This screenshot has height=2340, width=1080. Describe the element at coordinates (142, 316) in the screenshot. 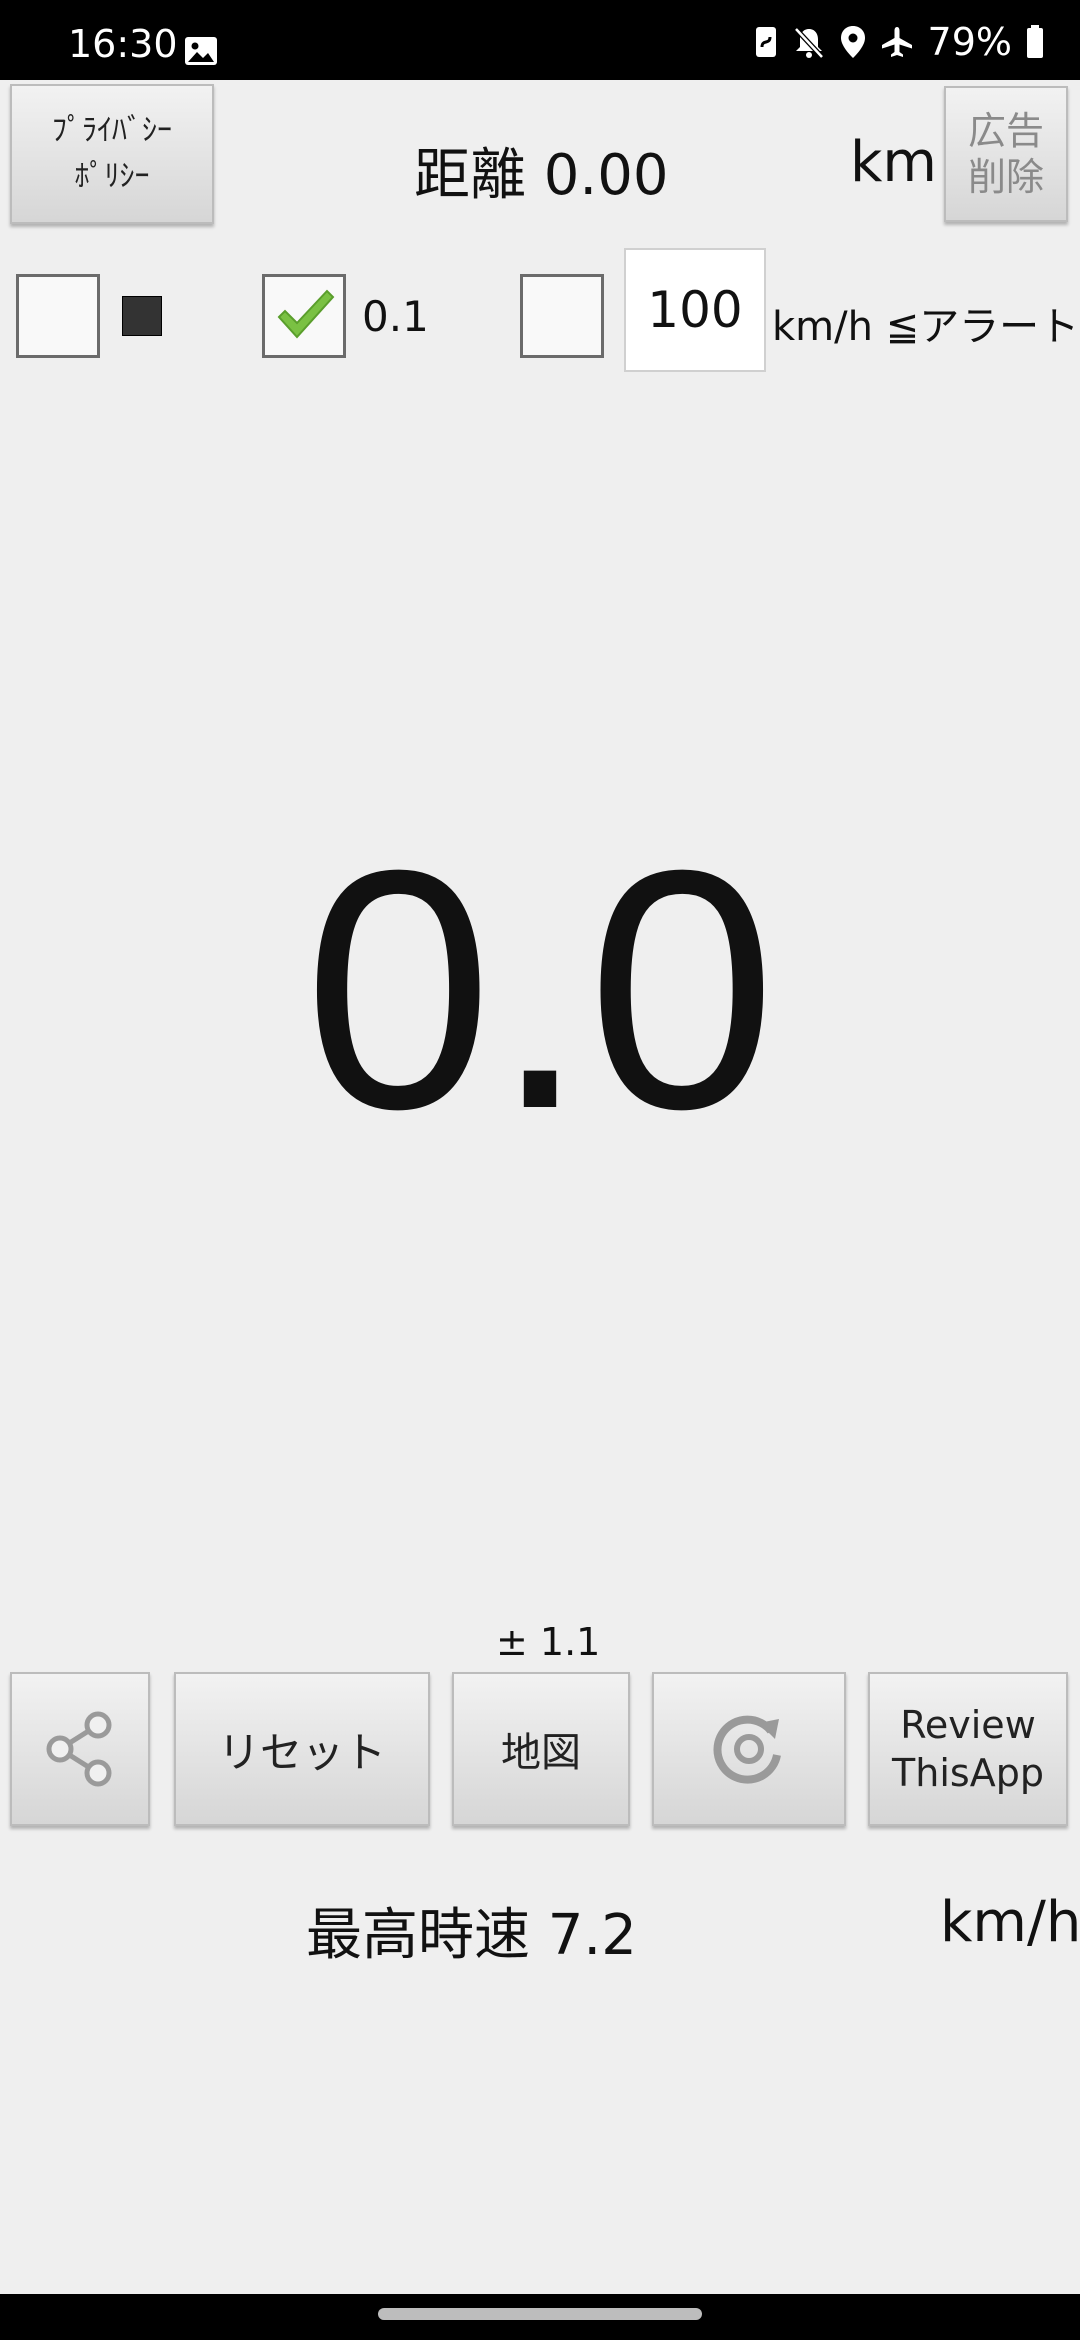

I see `black-square-icon` at that location.